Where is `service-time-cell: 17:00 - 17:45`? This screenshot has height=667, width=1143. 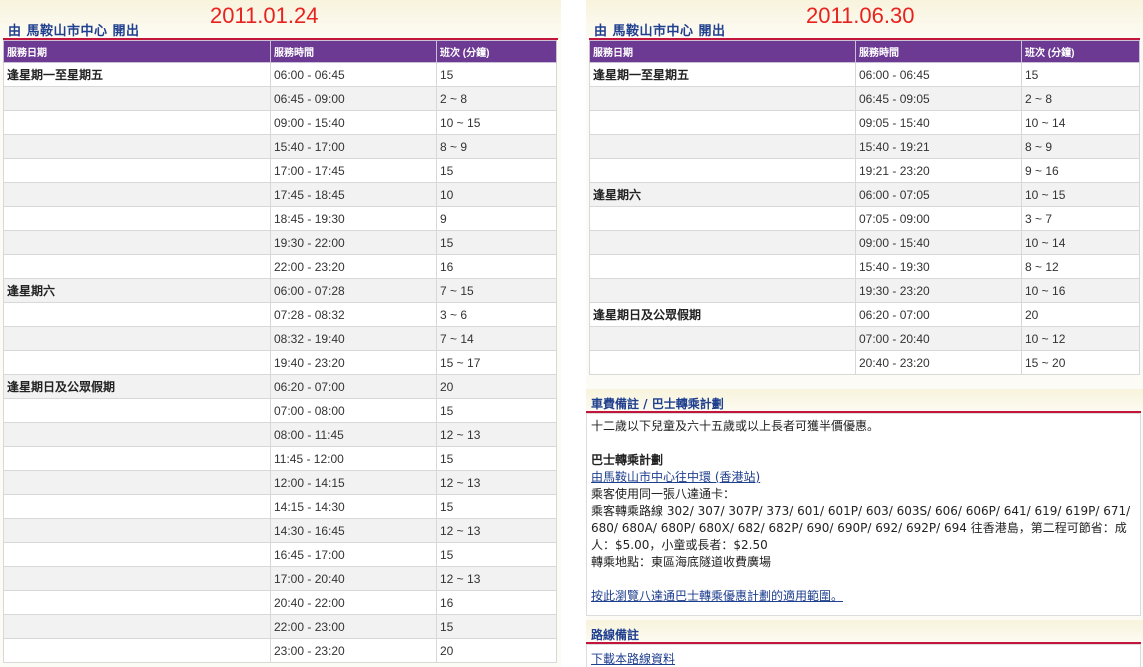 service-time-cell: 17:00 - 17:45 is located at coordinates (353, 170).